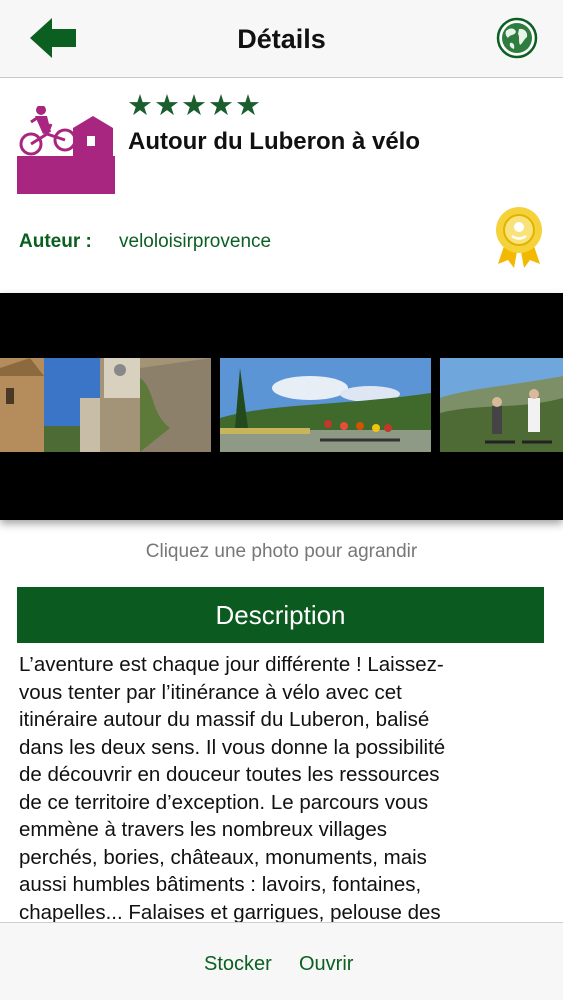  I want to click on author-name: veloloisirprovence, so click(195, 242).